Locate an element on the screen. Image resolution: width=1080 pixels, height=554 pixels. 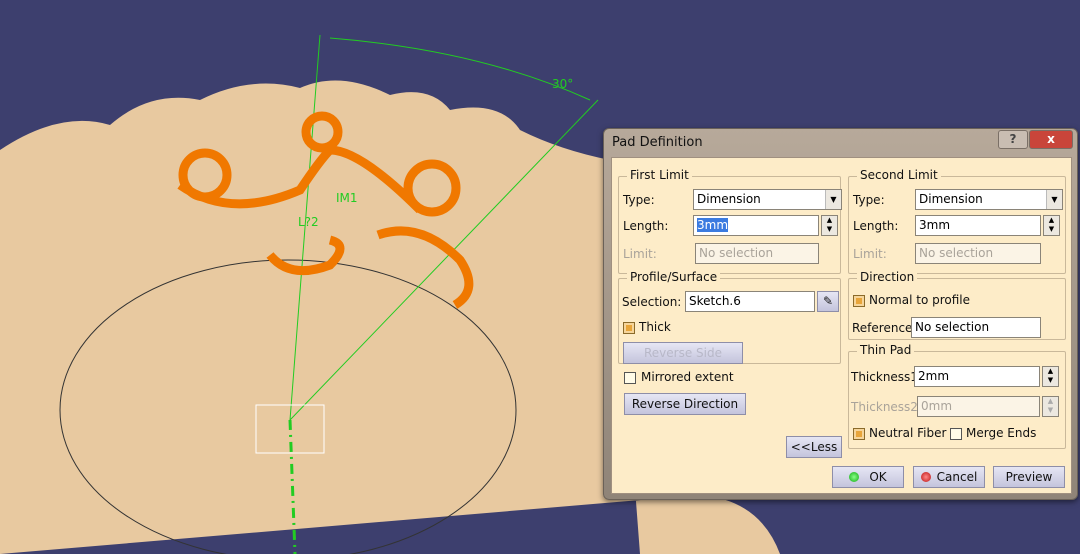
second-type-select: Dimension ▼ is located at coordinates (989, 199).